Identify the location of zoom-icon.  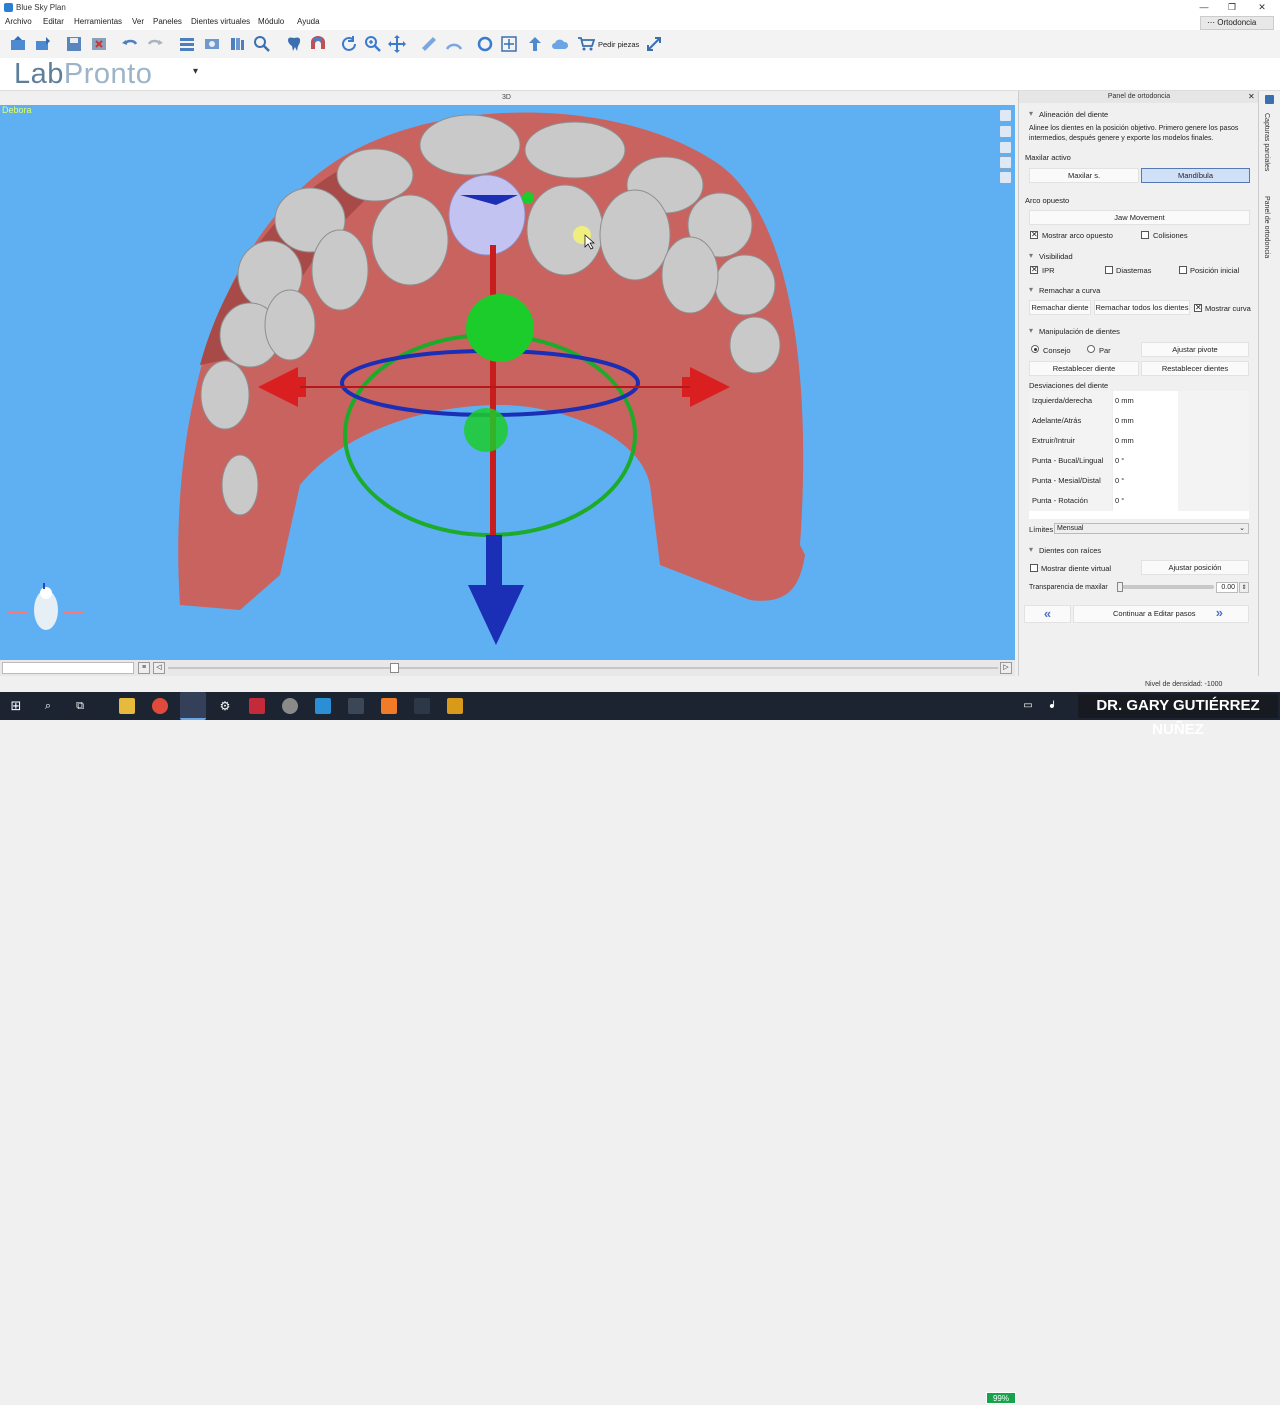
(373, 44).